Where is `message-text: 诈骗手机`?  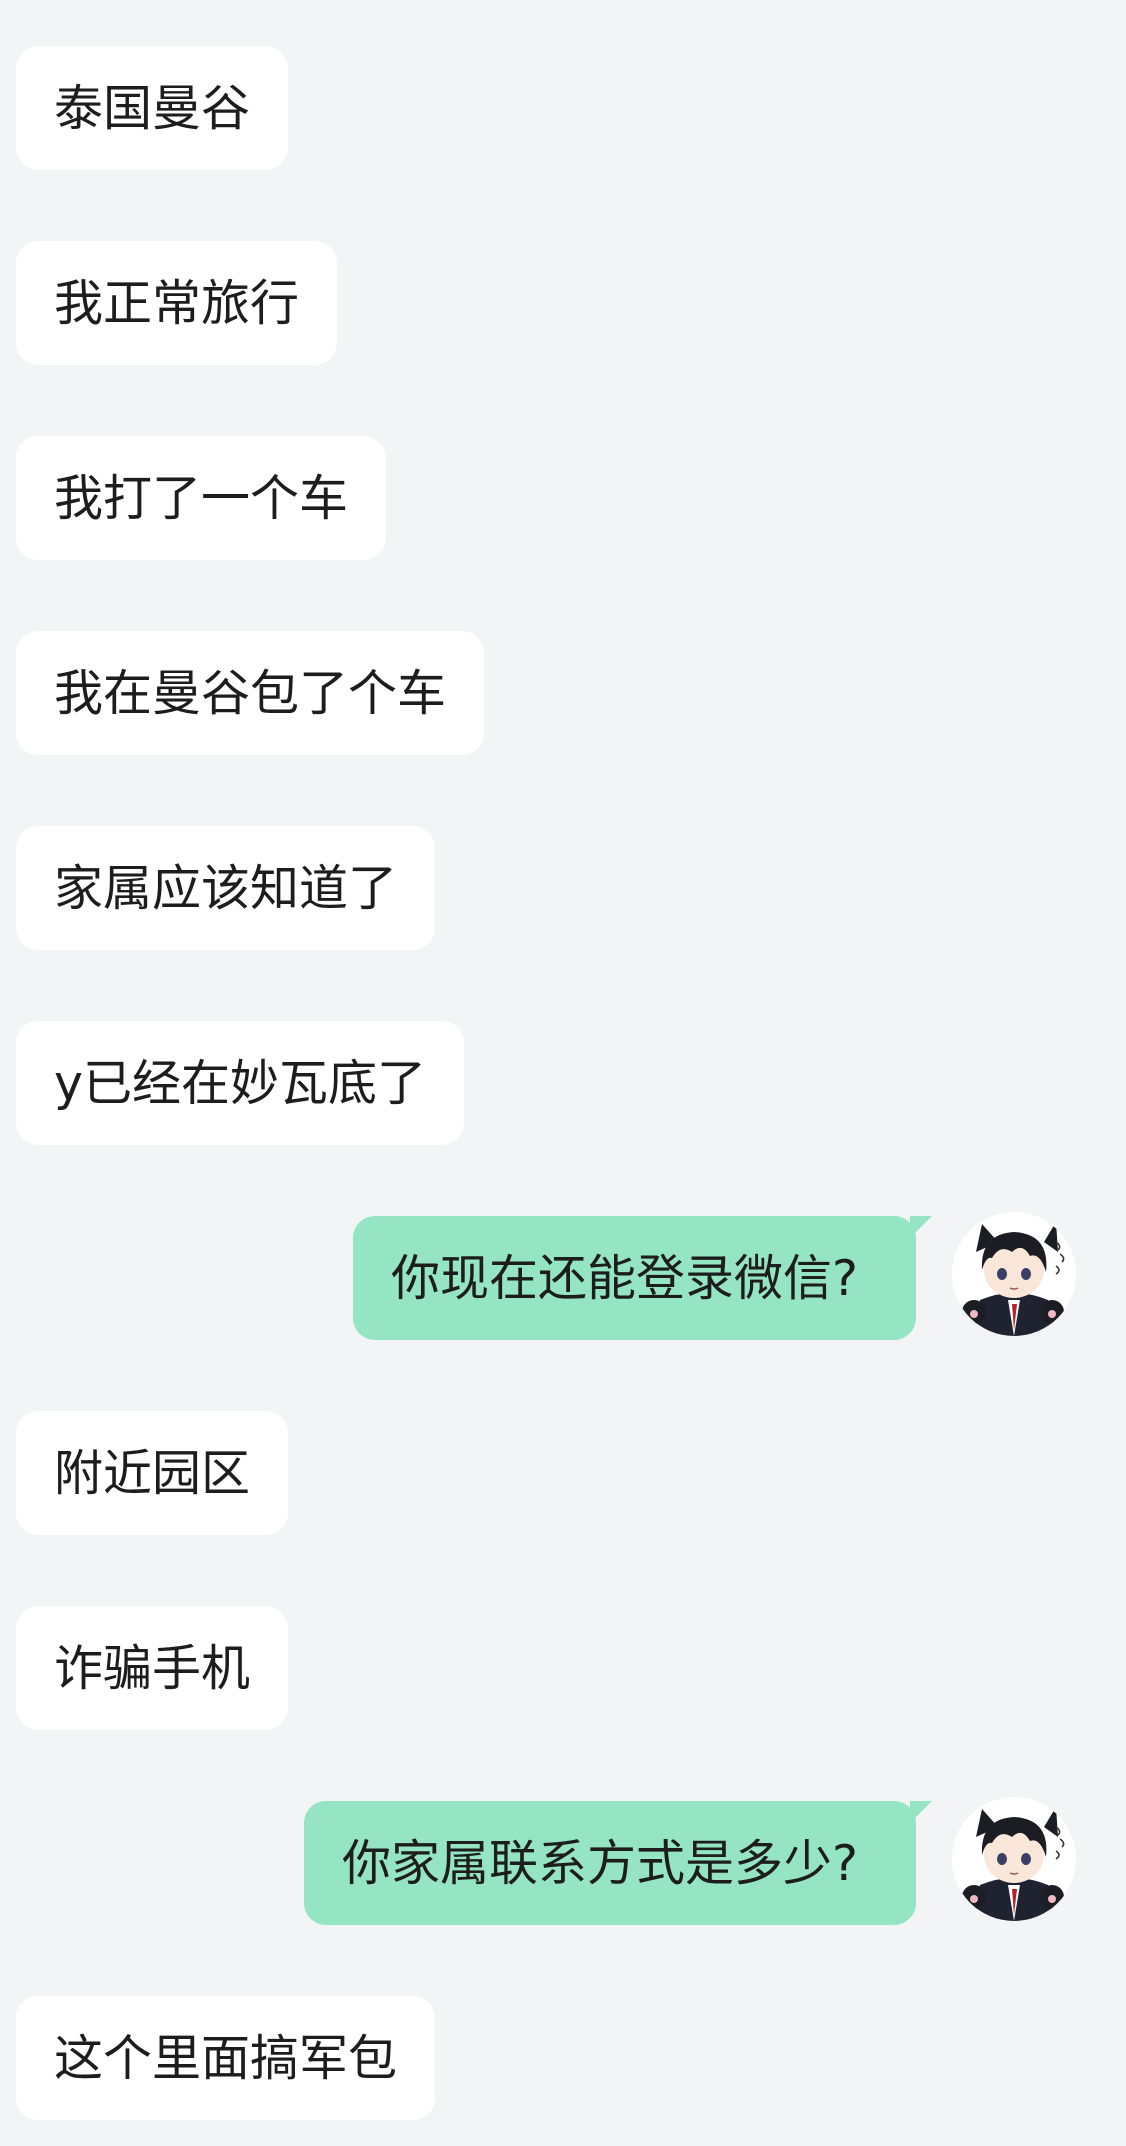 message-text: 诈骗手机 is located at coordinates (152, 1668).